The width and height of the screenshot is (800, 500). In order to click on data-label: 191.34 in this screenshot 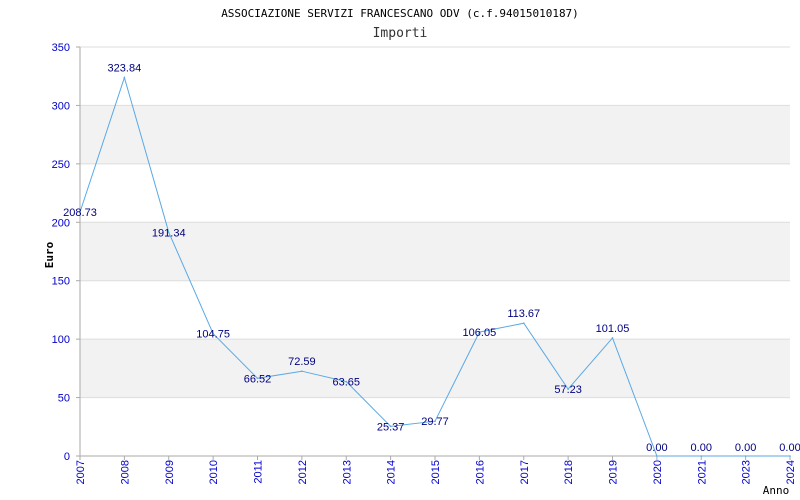, I will do `click(169, 233)`.